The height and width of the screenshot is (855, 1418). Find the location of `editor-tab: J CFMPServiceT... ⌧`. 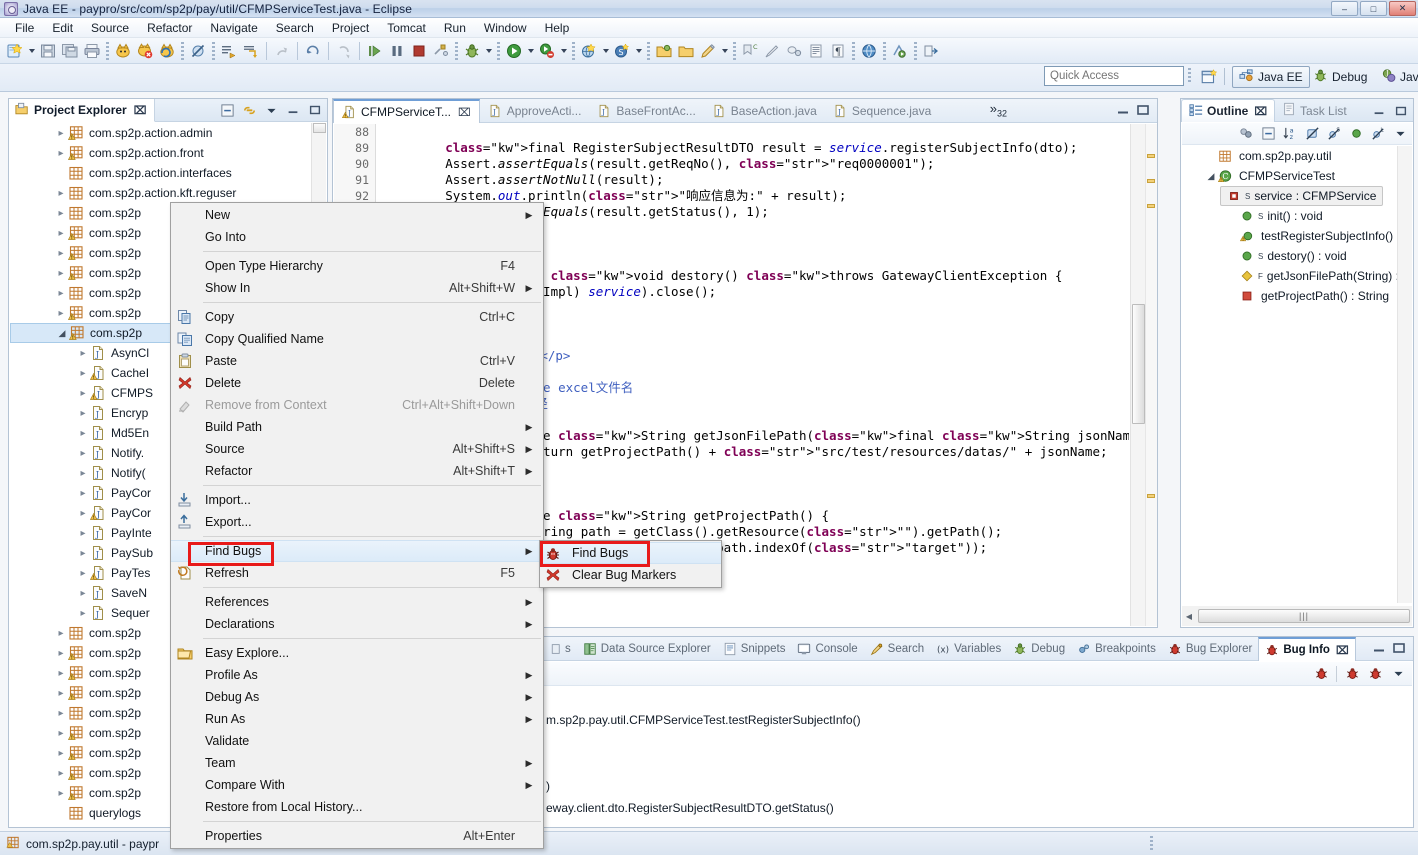

editor-tab: J CFMPServiceT... ⌧ is located at coordinates (406, 111).